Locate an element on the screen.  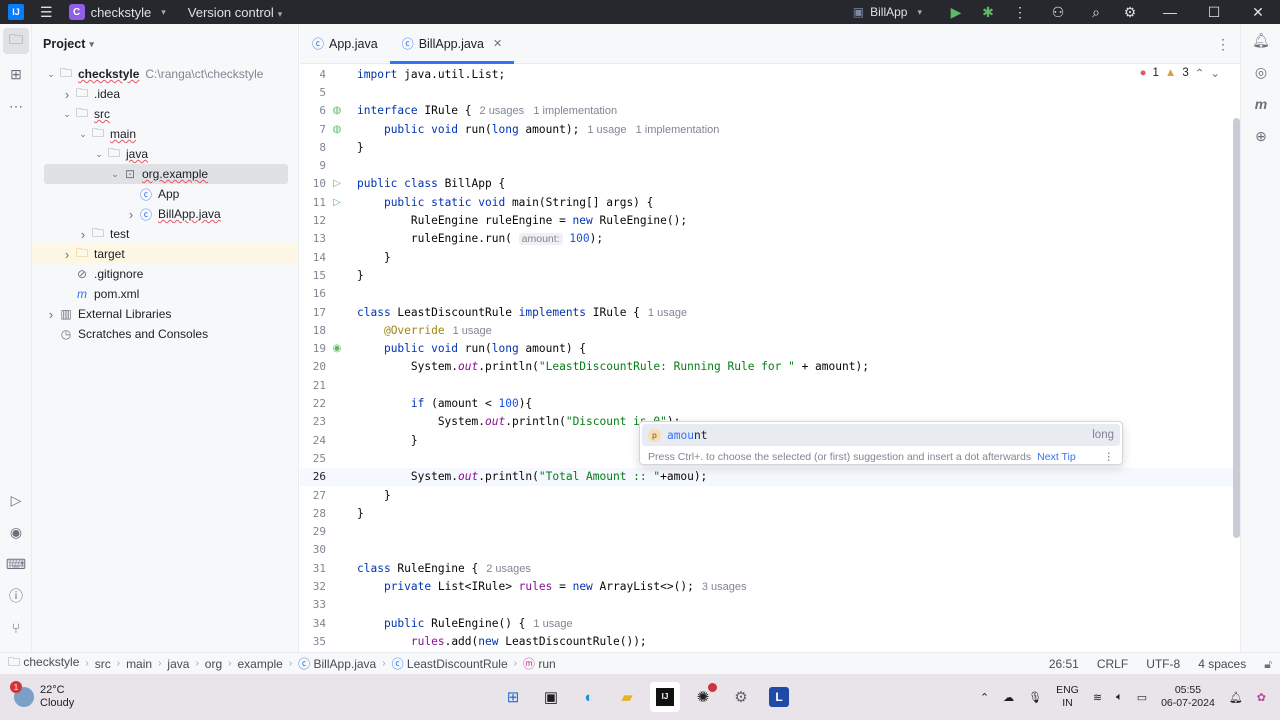
code-line: 18 @Override 1 usage is located at coordinates (770, 330).